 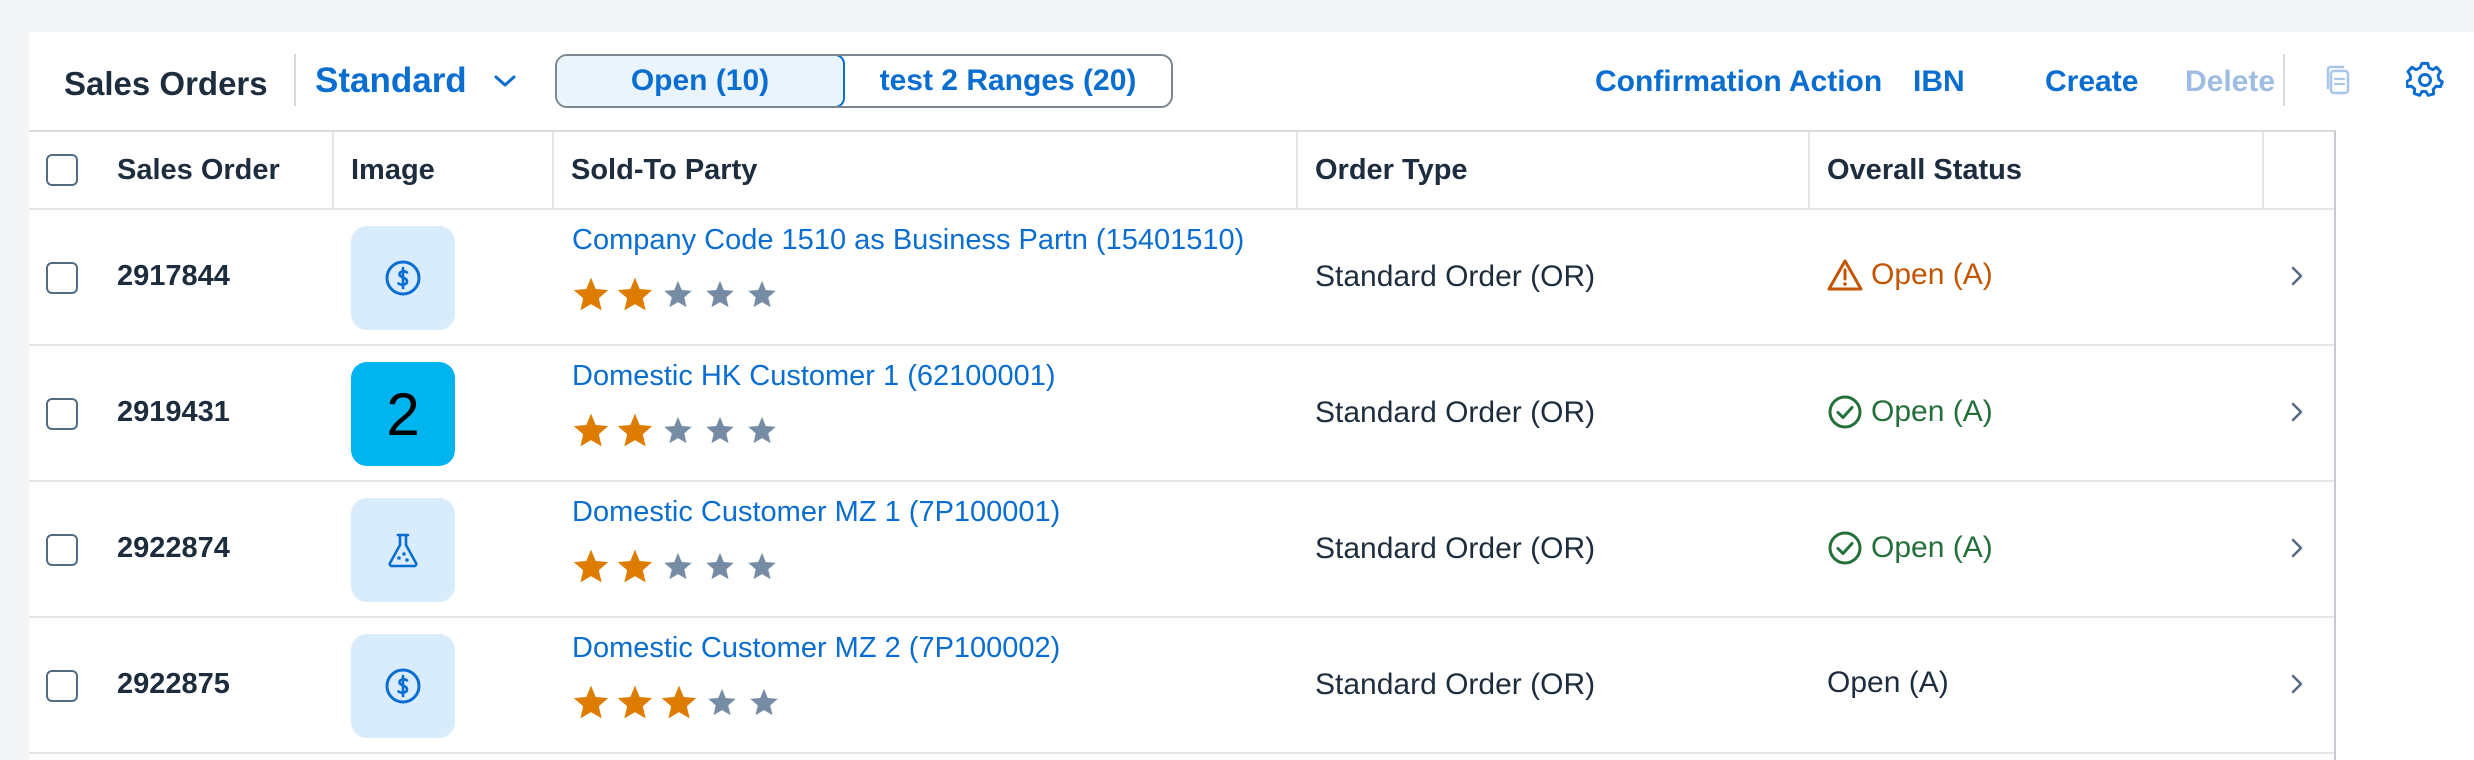 I want to click on settings-gear-icon, so click(x=2425, y=80).